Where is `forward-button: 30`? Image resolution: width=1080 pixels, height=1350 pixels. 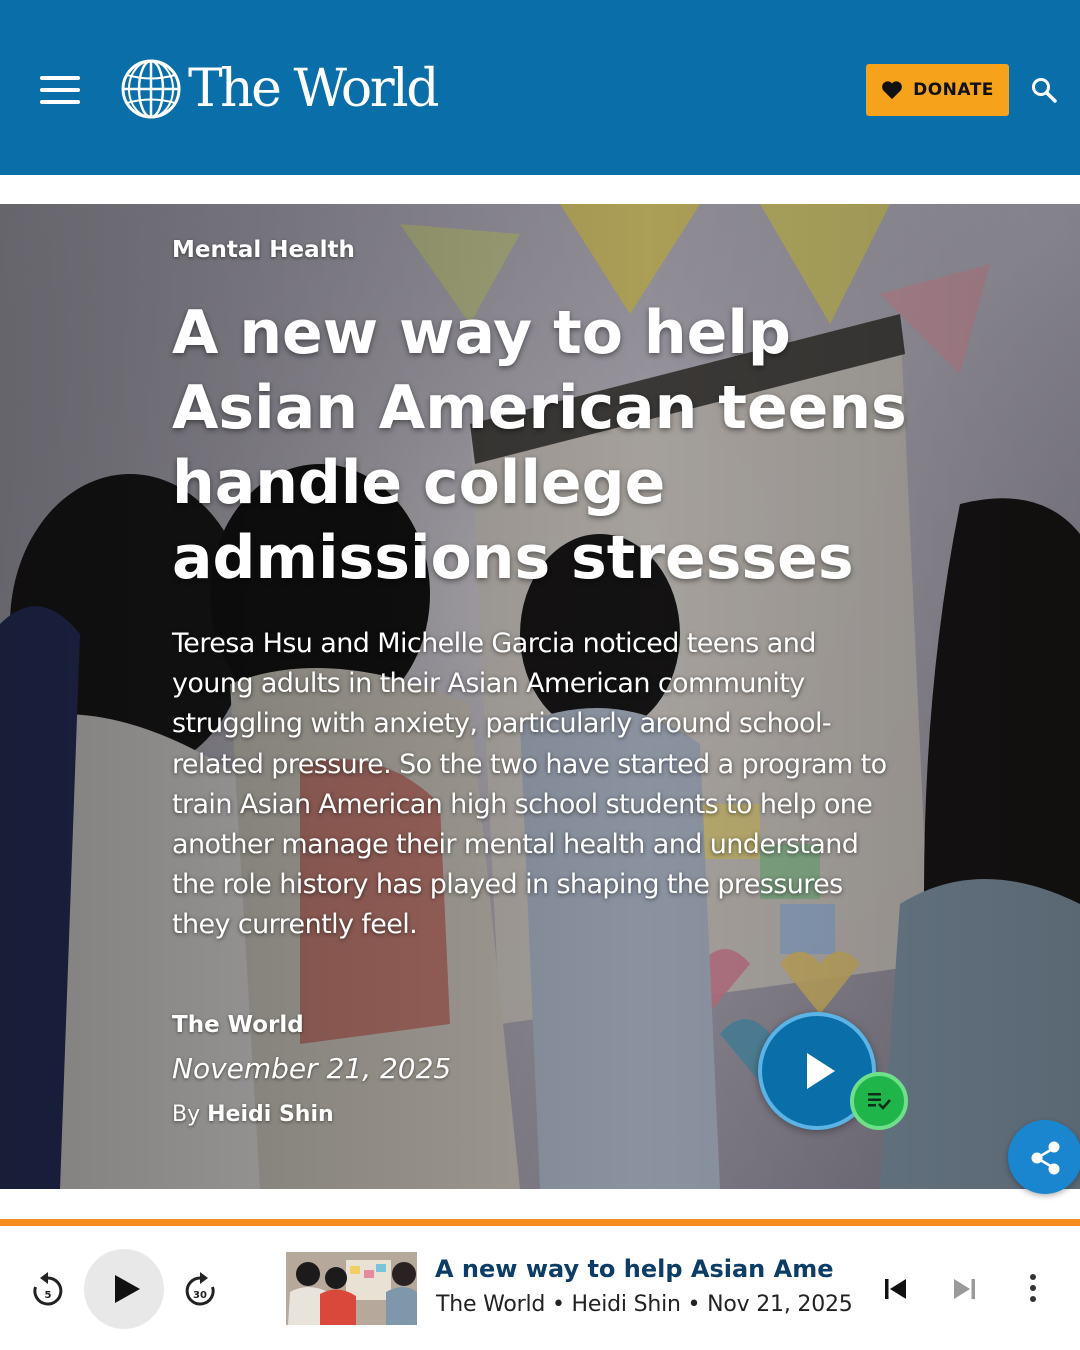 forward-button: 30 is located at coordinates (200, 1290).